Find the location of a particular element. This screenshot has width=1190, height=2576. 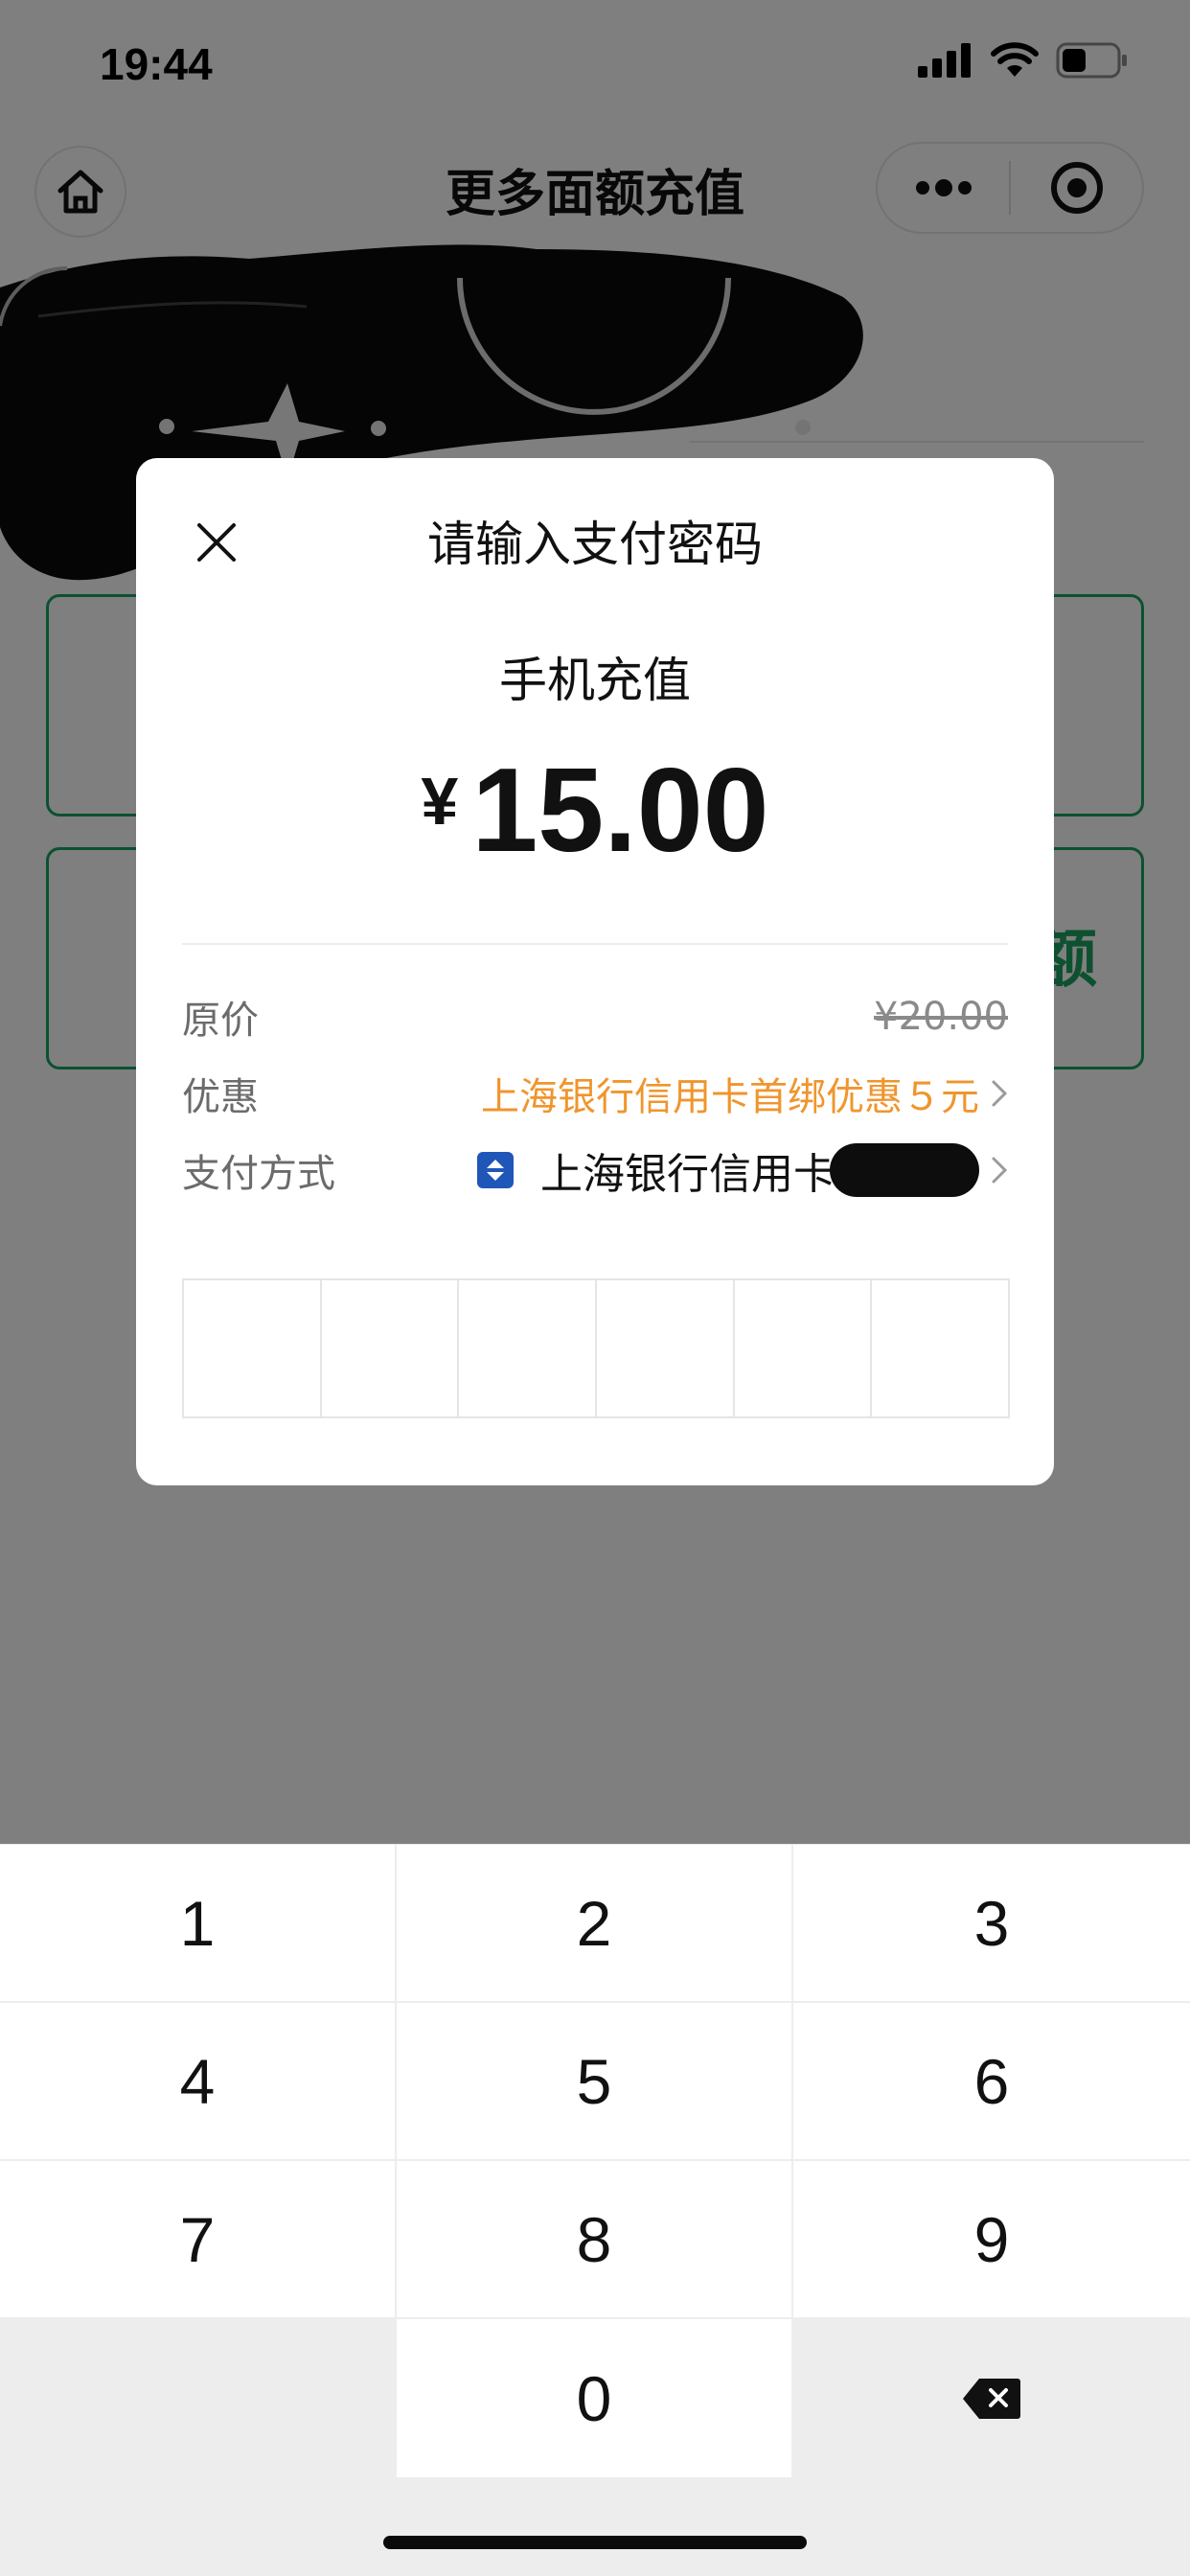

payment-method-row: 支付方式 上海银行信用卡 is located at coordinates (595, 1170).